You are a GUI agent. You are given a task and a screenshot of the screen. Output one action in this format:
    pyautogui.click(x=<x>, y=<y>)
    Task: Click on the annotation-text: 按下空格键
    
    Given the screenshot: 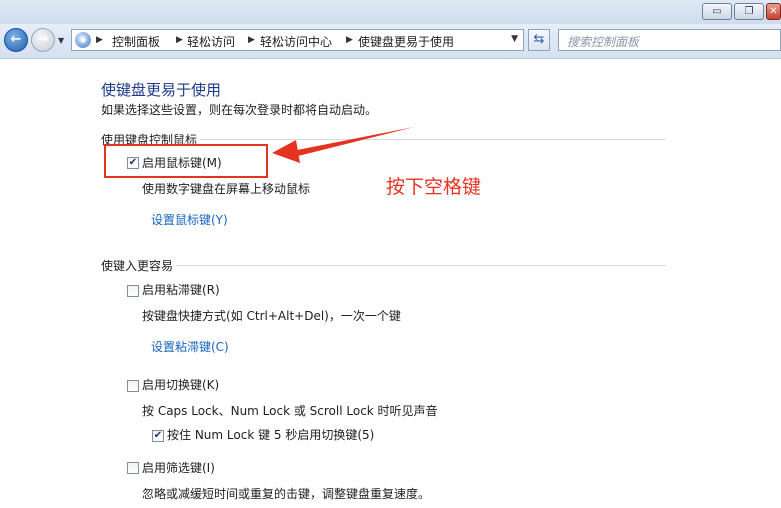 What is the action you would take?
    pyautogui.click(x=434, y=187)
    